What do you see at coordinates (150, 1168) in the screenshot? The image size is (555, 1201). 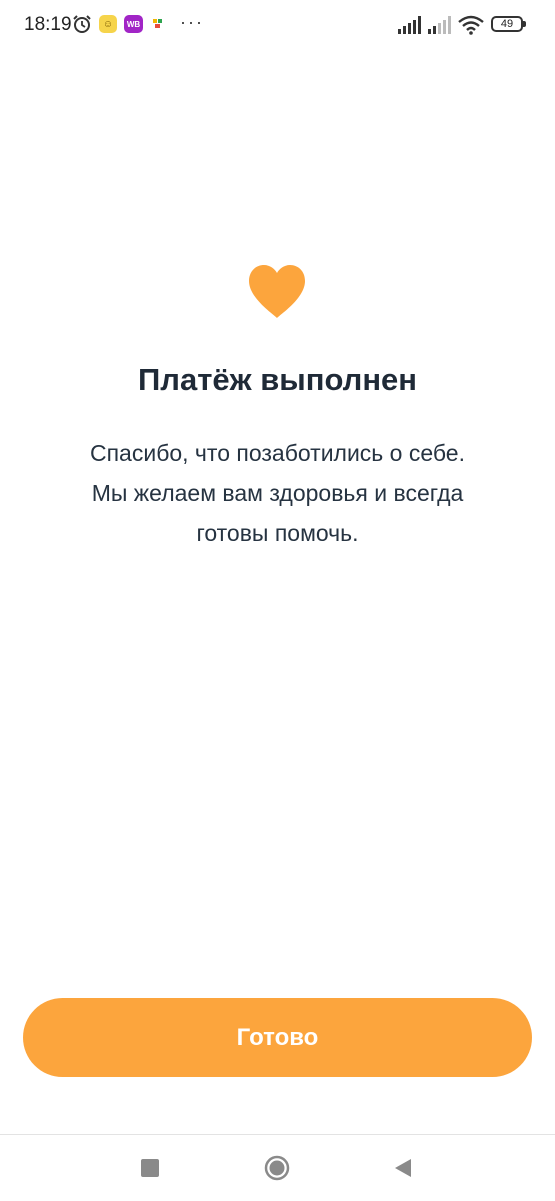 I see `recent-apps-icon` at bounding box center [150, 1168].